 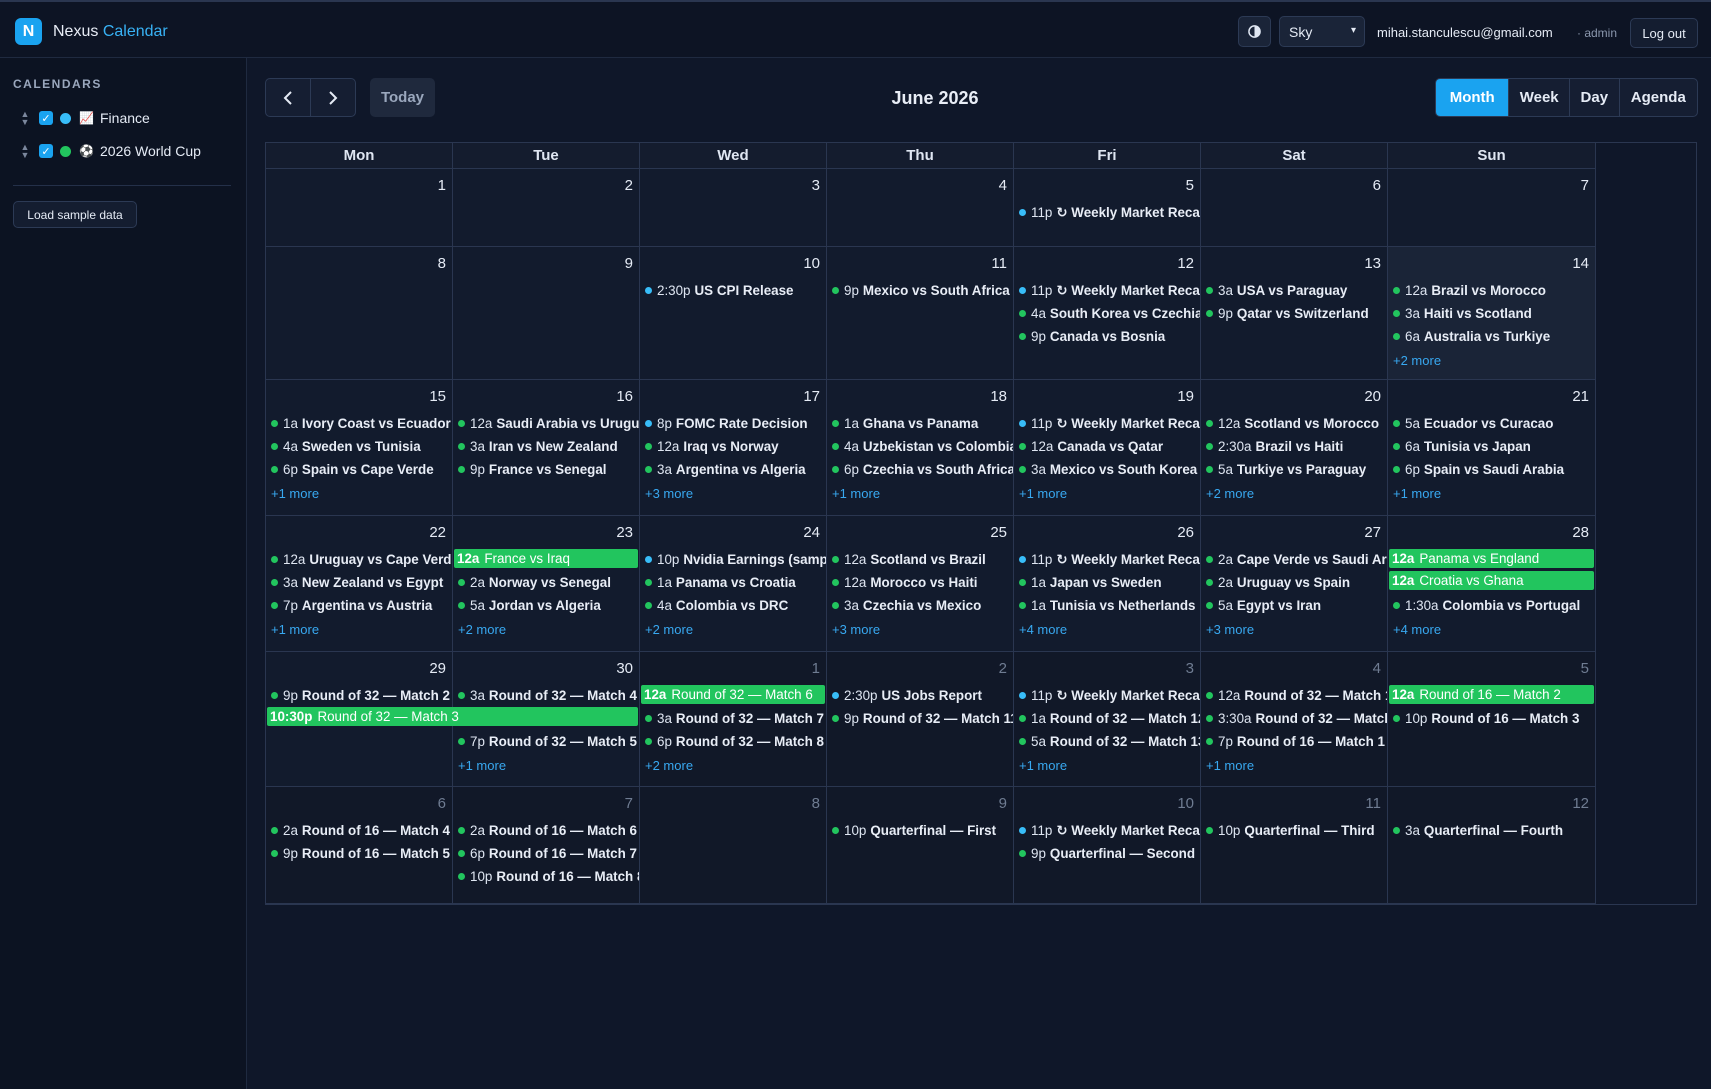 I want to click on day-cell: 7, so click(x=1492, y=208).